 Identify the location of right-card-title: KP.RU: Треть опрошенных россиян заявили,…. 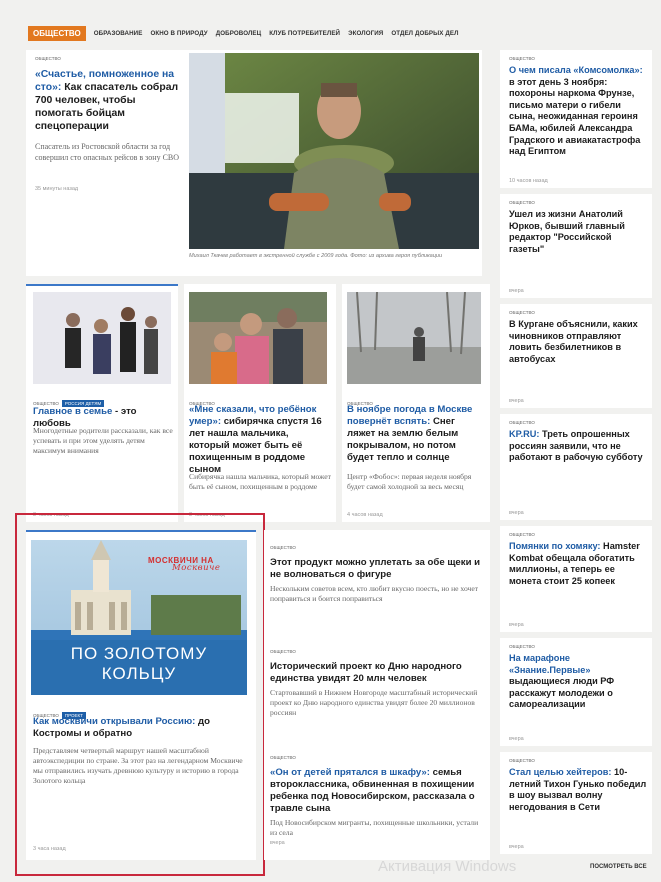
(578, 446).